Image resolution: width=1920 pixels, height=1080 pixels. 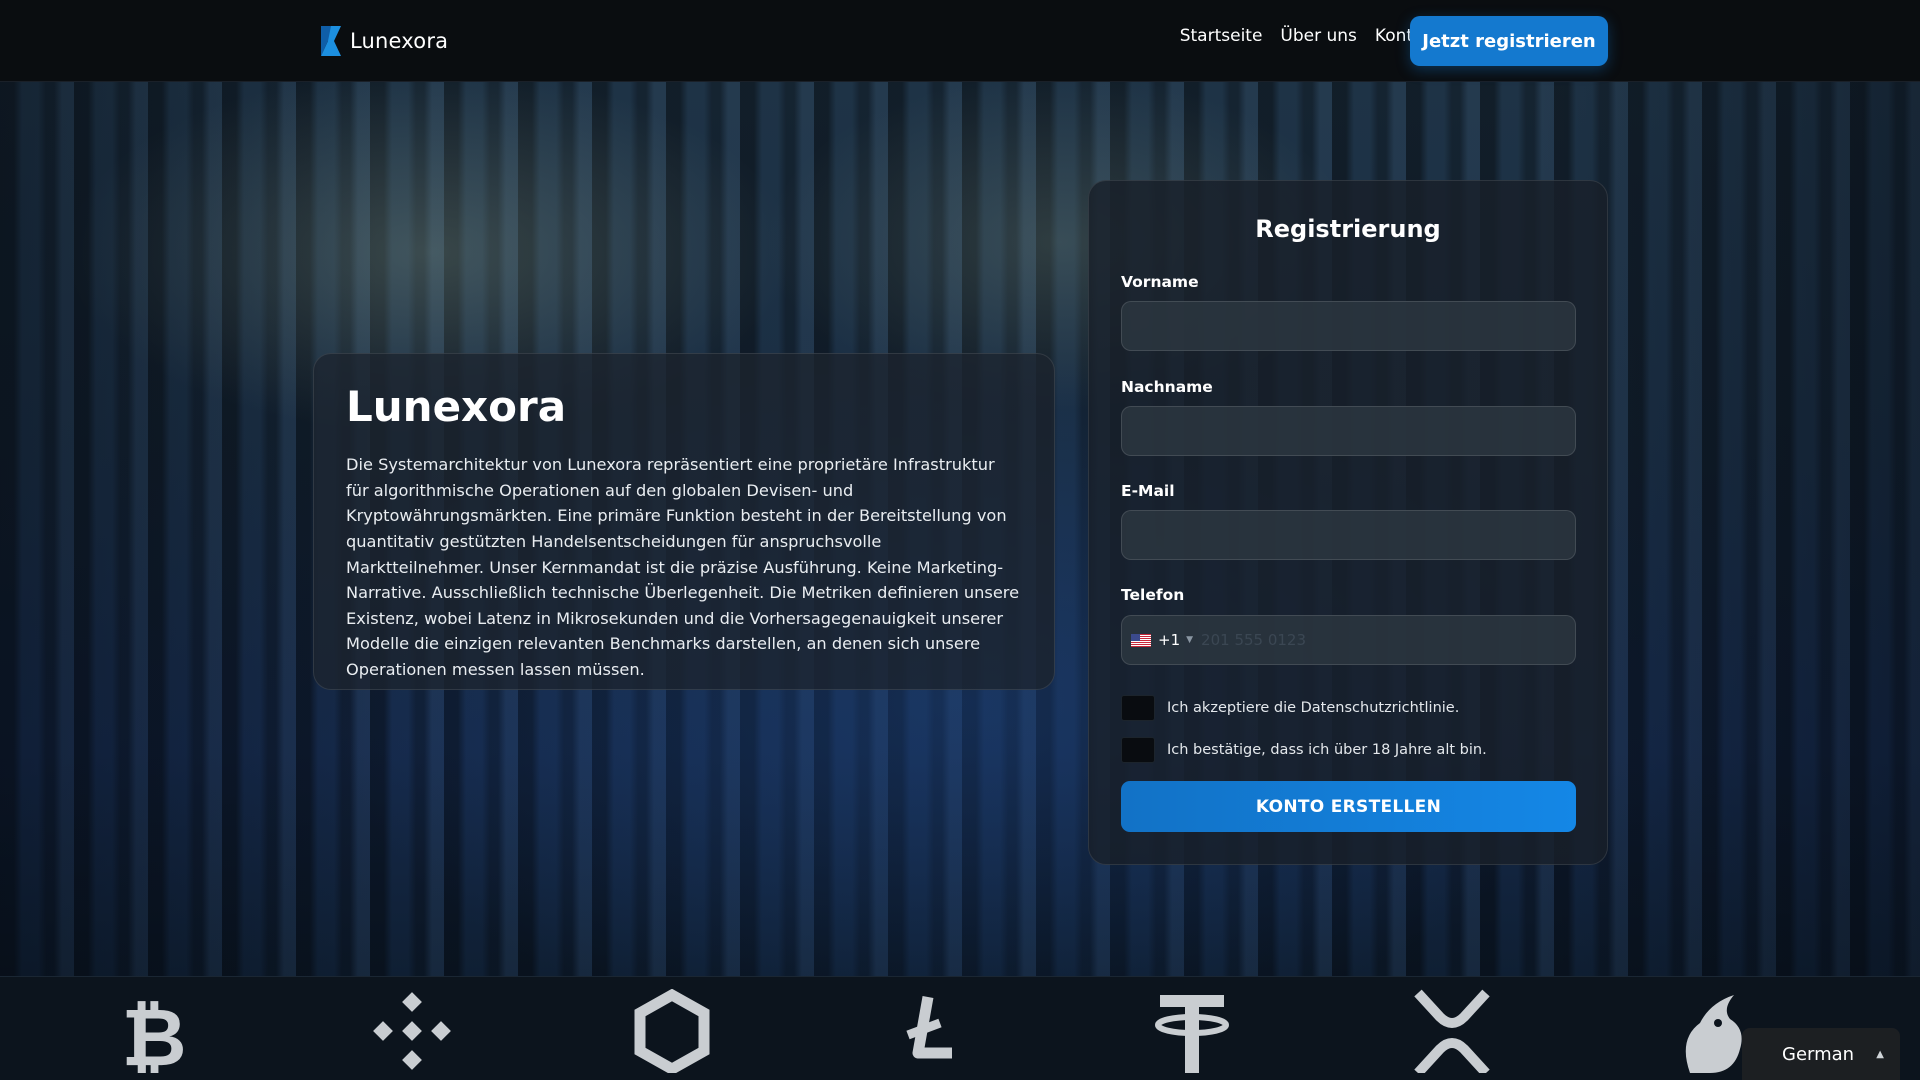 What do you see at coordinates (1348, 535) in the screenshot?
I see `email-field` at bounding box center [1348, 535].